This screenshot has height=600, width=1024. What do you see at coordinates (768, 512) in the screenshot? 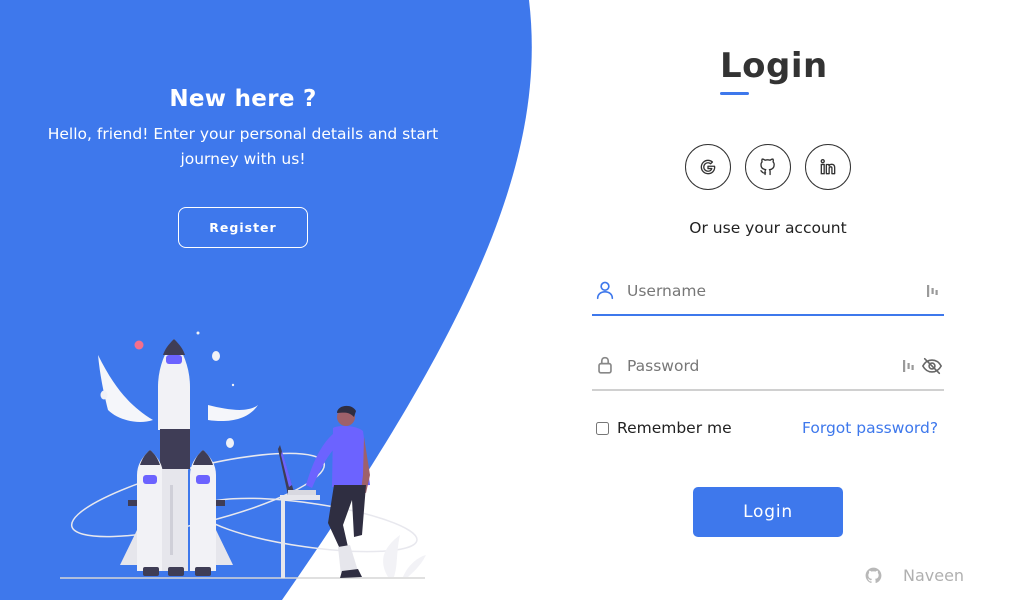
I see `login-button: Login` at bounding box center [768, 512].